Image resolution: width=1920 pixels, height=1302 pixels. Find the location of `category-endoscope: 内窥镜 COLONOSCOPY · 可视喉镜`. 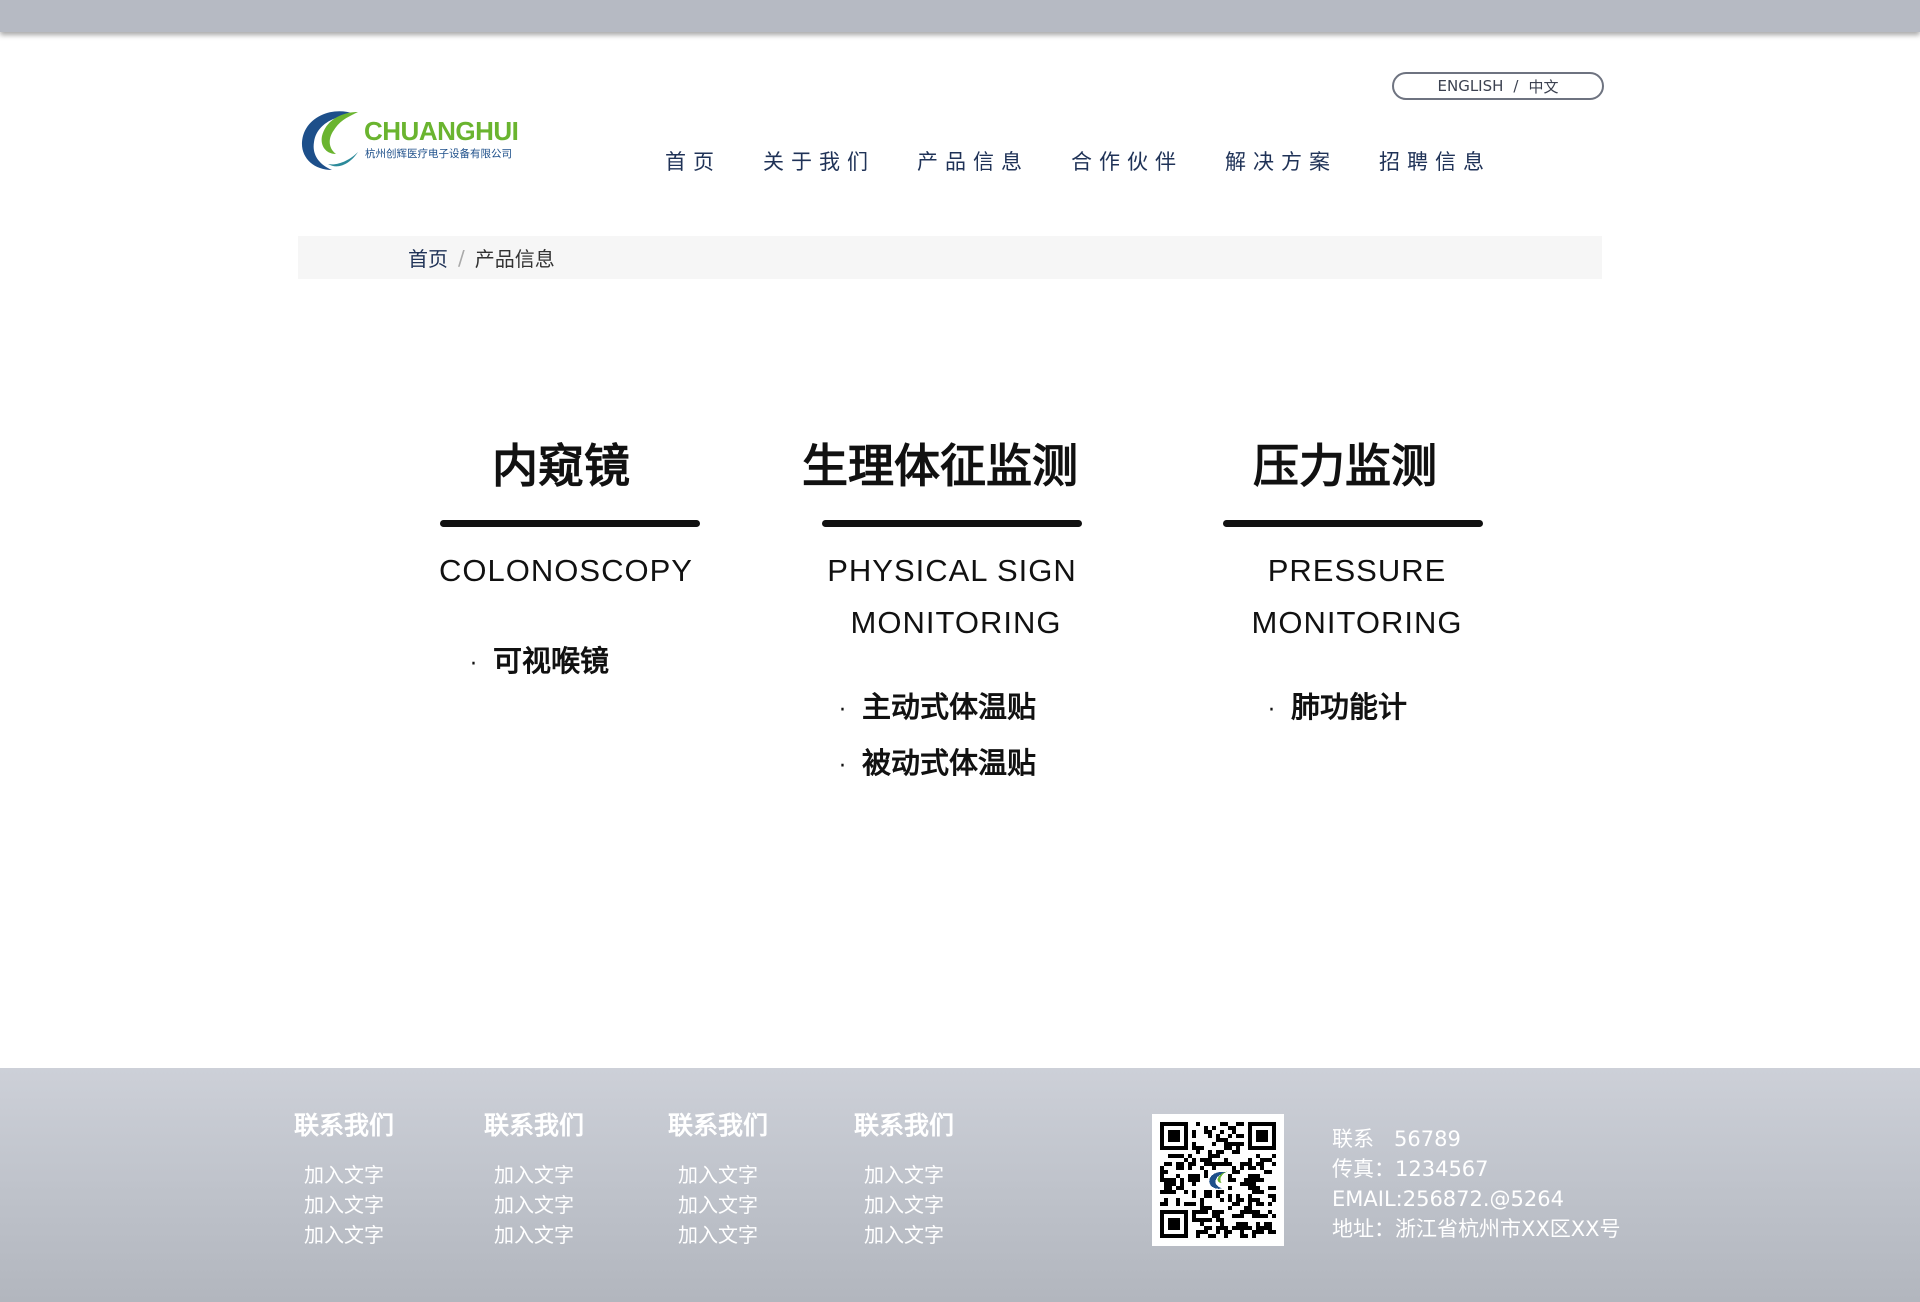

category-endoscope: 内窥镜 COLONOSCOPY · 可视喉镜 is located at coordinates (570, 560).